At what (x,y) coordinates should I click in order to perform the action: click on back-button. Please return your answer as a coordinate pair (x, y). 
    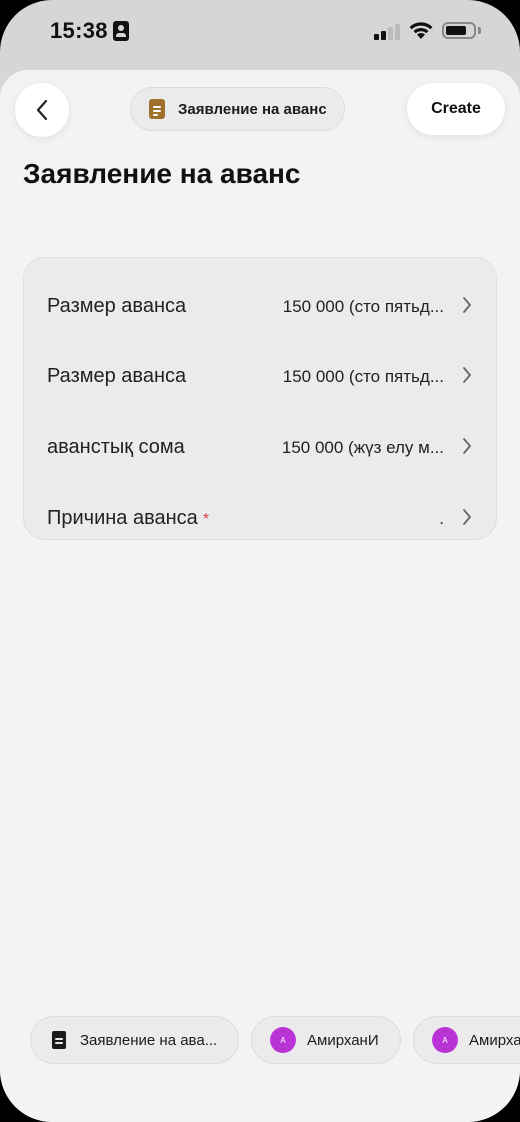
    Looking at the image, I should click on (42, 110).